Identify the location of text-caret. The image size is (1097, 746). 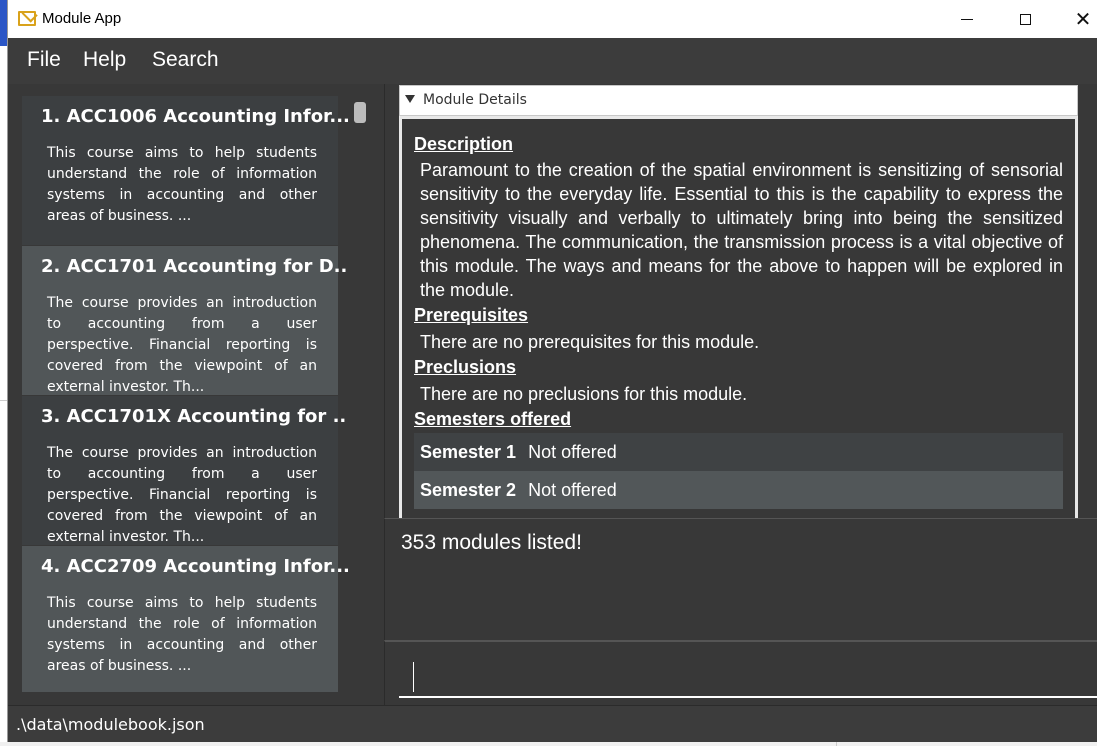
(413, 677).